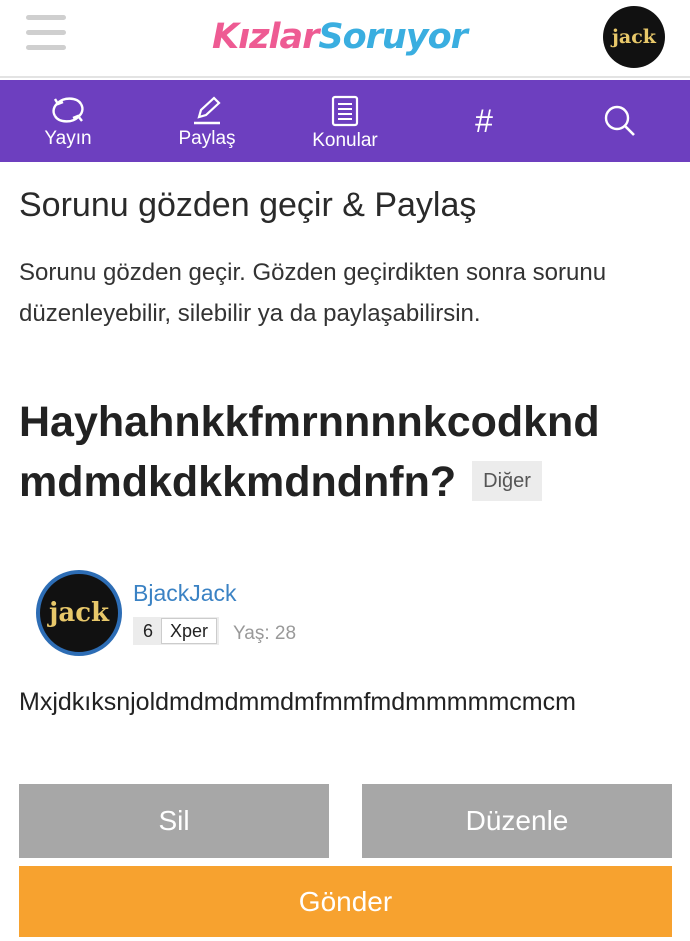 This screenshot has height=941, width=690. What do you see at coordinates (248, 205) in the screenshot?
I see `page-title: Sorunu gözden geçir & Paylaş` at bounding box center [248, 205].